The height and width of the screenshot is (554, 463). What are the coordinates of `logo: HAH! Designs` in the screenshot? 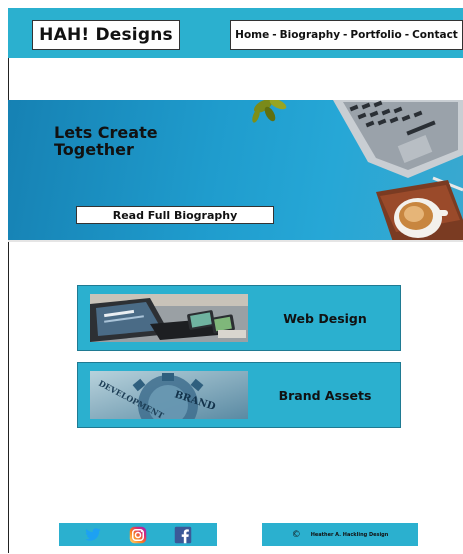 It's located at (106, 35).